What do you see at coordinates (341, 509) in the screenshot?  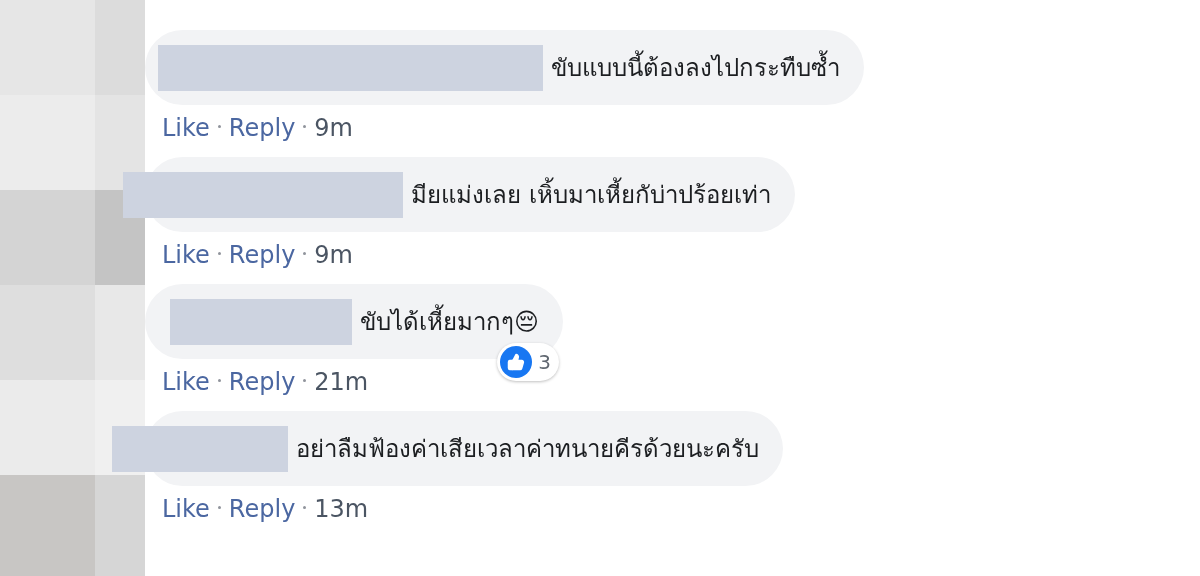 I see `timestamp: 13m` at bounding box center [341, 509].